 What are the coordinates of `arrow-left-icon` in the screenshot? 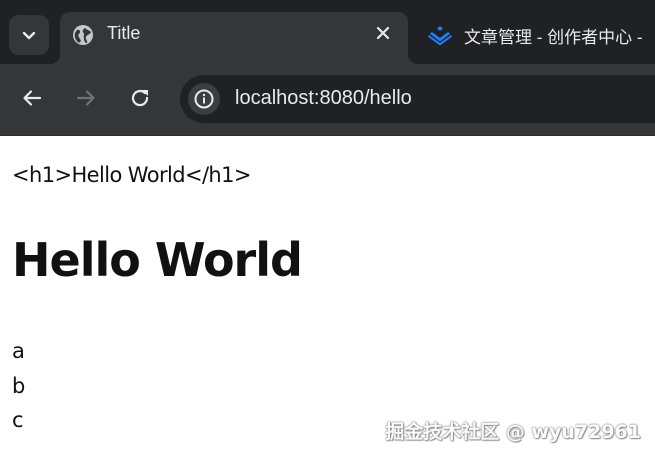 It's located at (32, 98).